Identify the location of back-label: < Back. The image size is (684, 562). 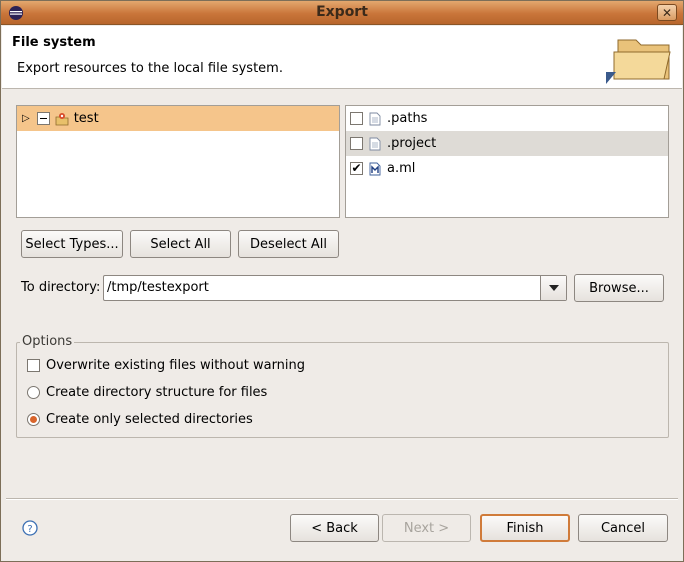
(334, 528).